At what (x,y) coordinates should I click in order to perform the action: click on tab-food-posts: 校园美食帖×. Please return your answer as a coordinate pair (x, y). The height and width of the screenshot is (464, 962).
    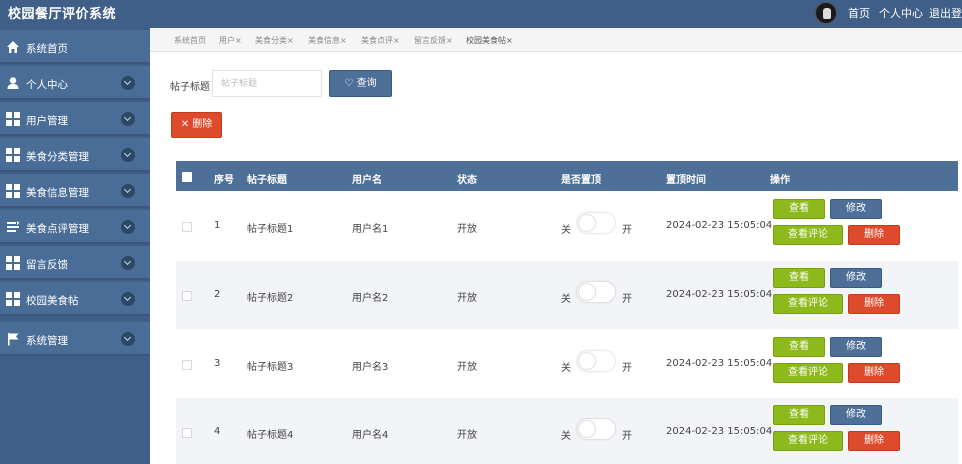
    Looking at the image, I should click on (489, 40).